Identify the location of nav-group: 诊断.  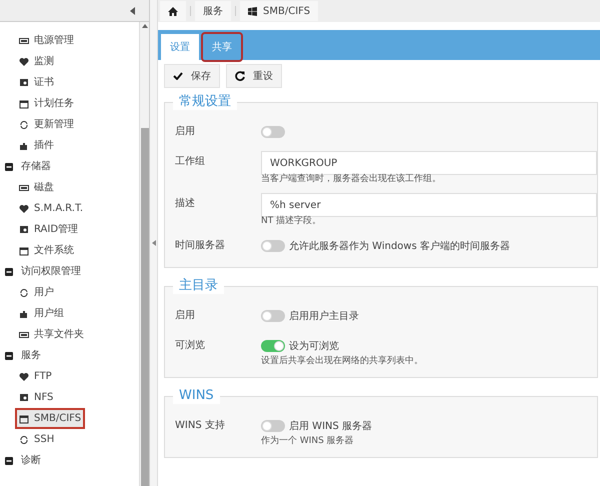
(31, 460).